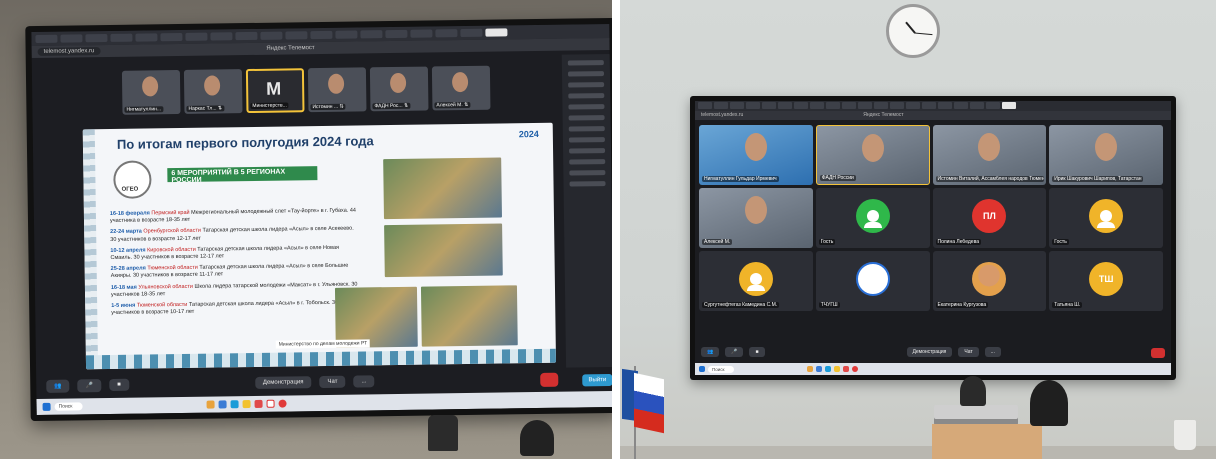 The height and width of the screenshot is (459, 1216). Describe the element at coordinates (270, 403) in the screenshot. I see `yandex-icon` at that location.